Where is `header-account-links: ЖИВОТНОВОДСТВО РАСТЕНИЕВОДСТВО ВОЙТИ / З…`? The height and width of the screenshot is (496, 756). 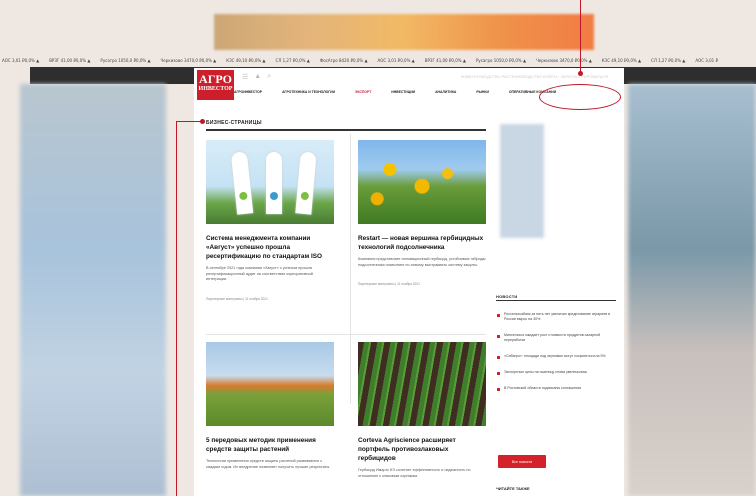 header-account-links: ЖИВОТНОВОДСТВО РАСТЕНИЕВОДСТВО ВОЙТИ / З… is located at coordinates (534, 76).